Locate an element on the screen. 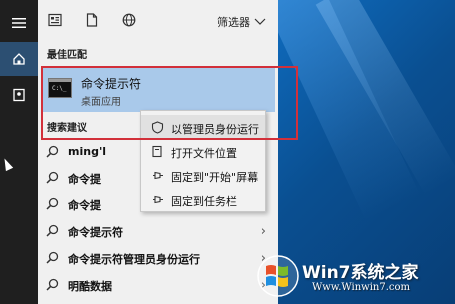 This screenshot has width=455, height=304. notebook-button is located at coordinates (19, 95).